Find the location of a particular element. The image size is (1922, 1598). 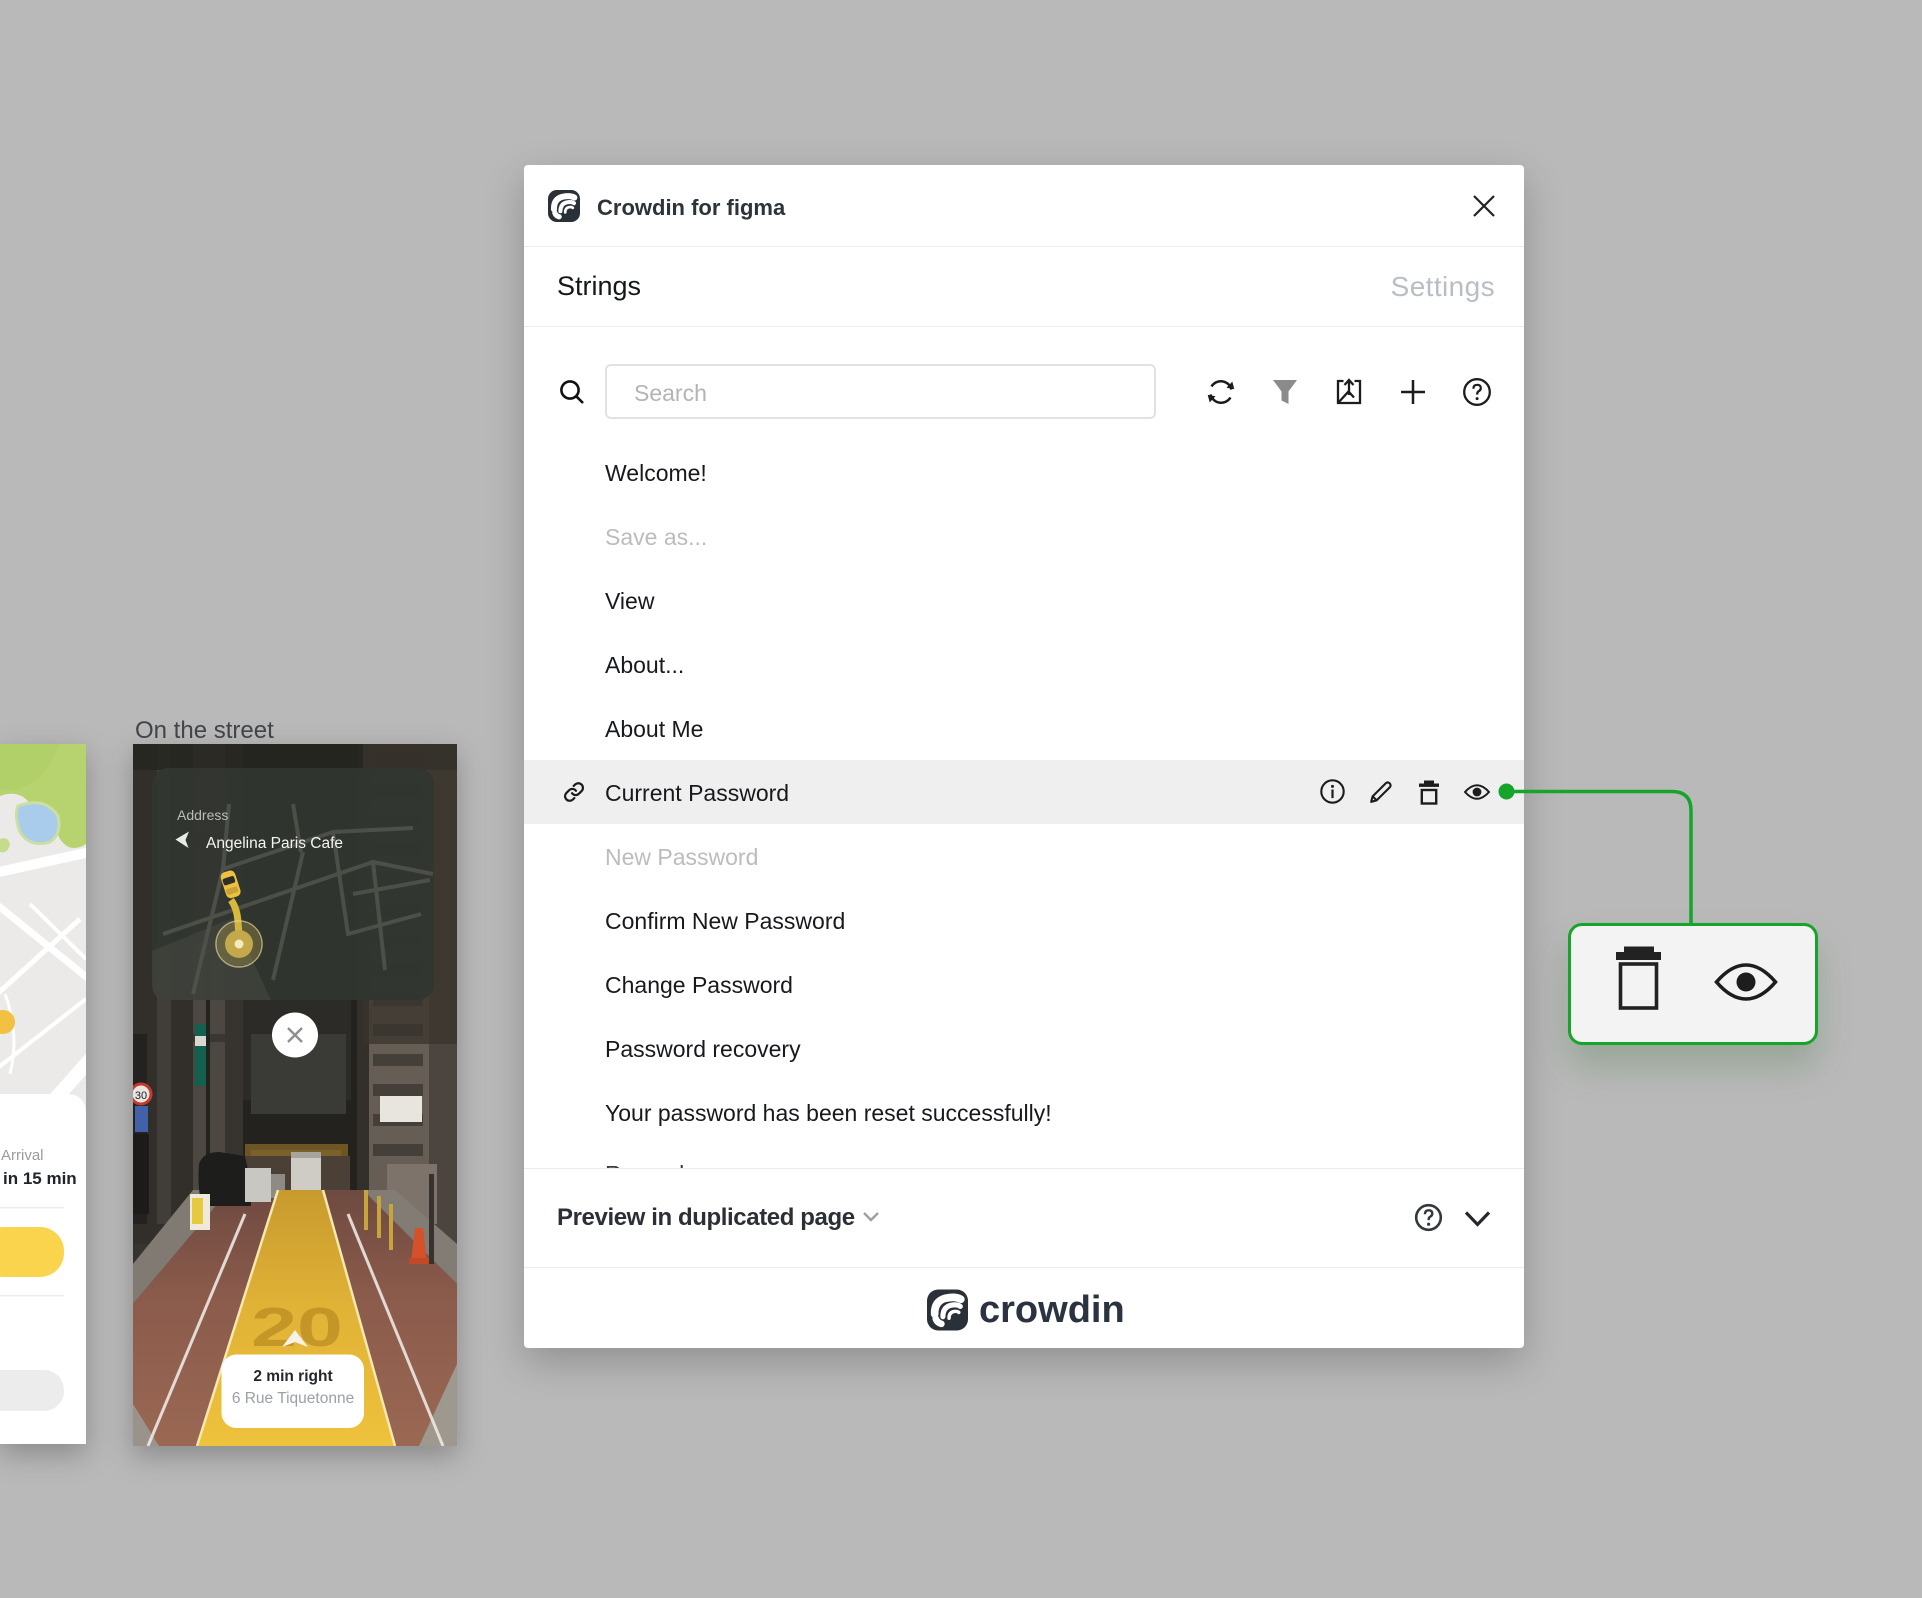

svg-text: 20 is located at coordinates (297, 1327).